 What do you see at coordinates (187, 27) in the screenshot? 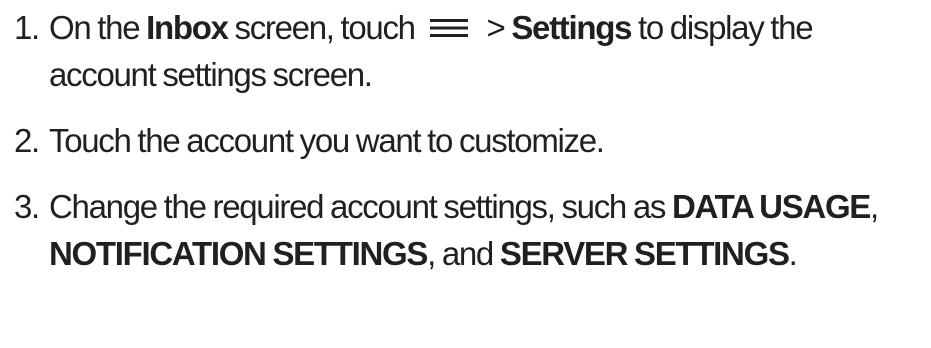
I see `inbox-label: Inbox` at bounding box center [187, 27].